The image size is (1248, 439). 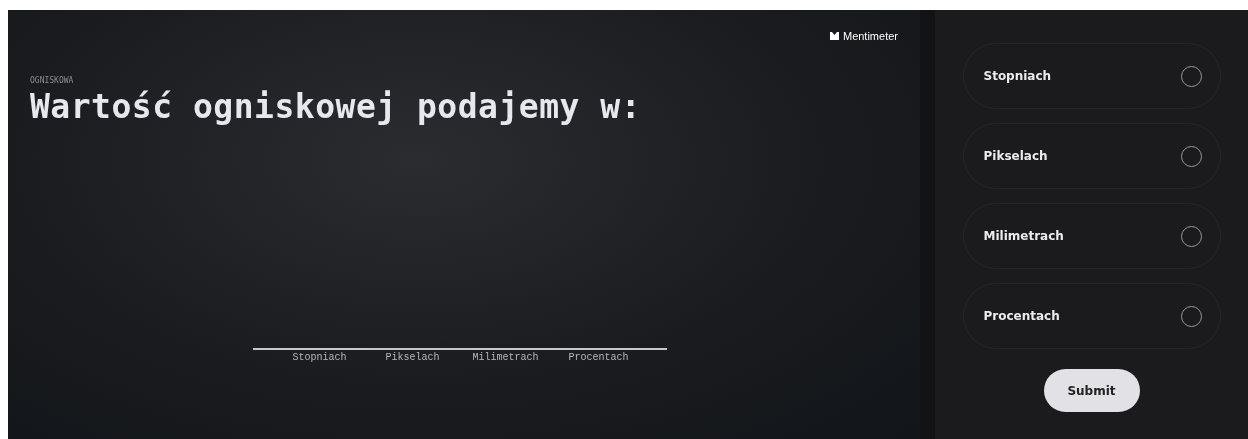 What do you see at coordinates (1015, 156) in the screenshot?
I see `option-label: Pikselach` at bounding box center [1015, 156].